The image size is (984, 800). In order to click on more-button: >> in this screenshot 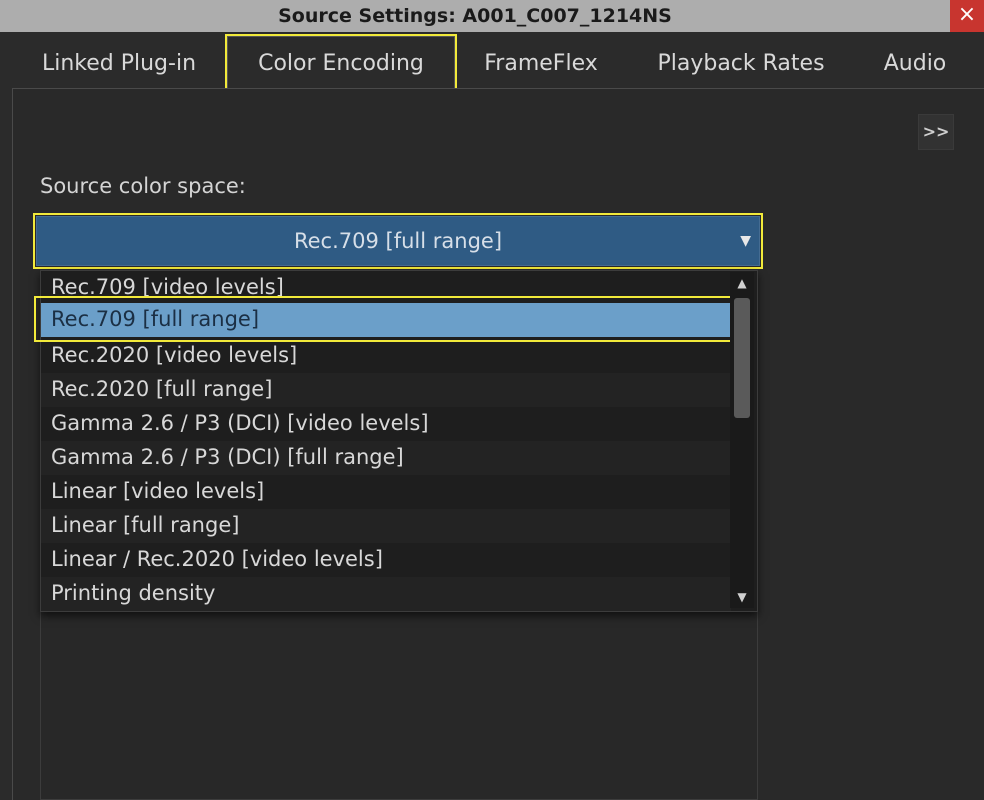, I will do `click(936, 132)`.